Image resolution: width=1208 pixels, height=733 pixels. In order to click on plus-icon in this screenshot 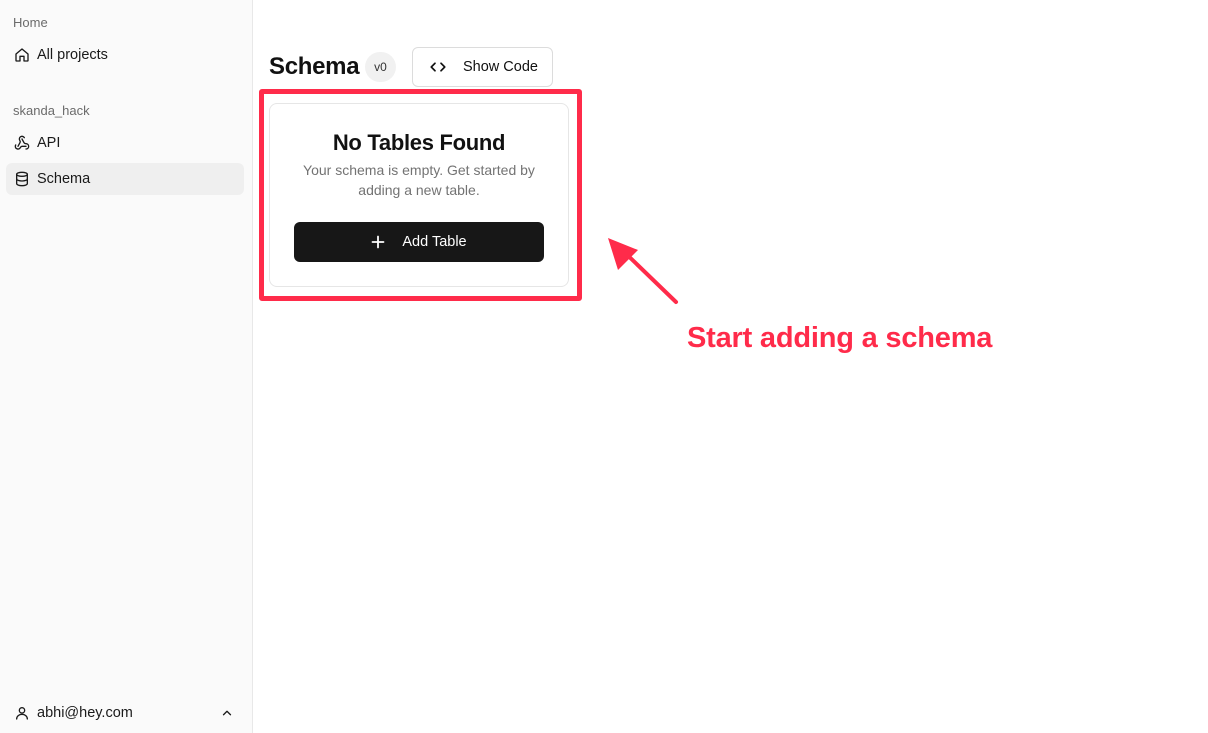, I will do `click(378, 242)`.